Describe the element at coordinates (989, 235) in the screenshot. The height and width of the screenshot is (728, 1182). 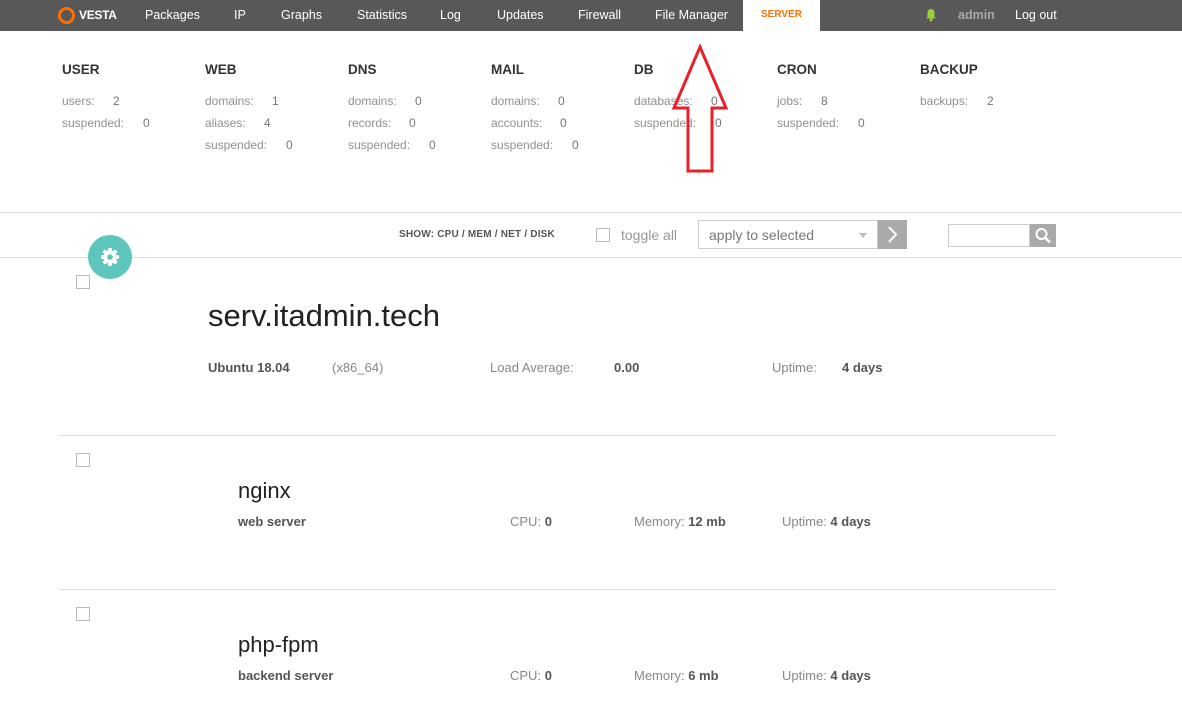
I see `search-input` at that location.